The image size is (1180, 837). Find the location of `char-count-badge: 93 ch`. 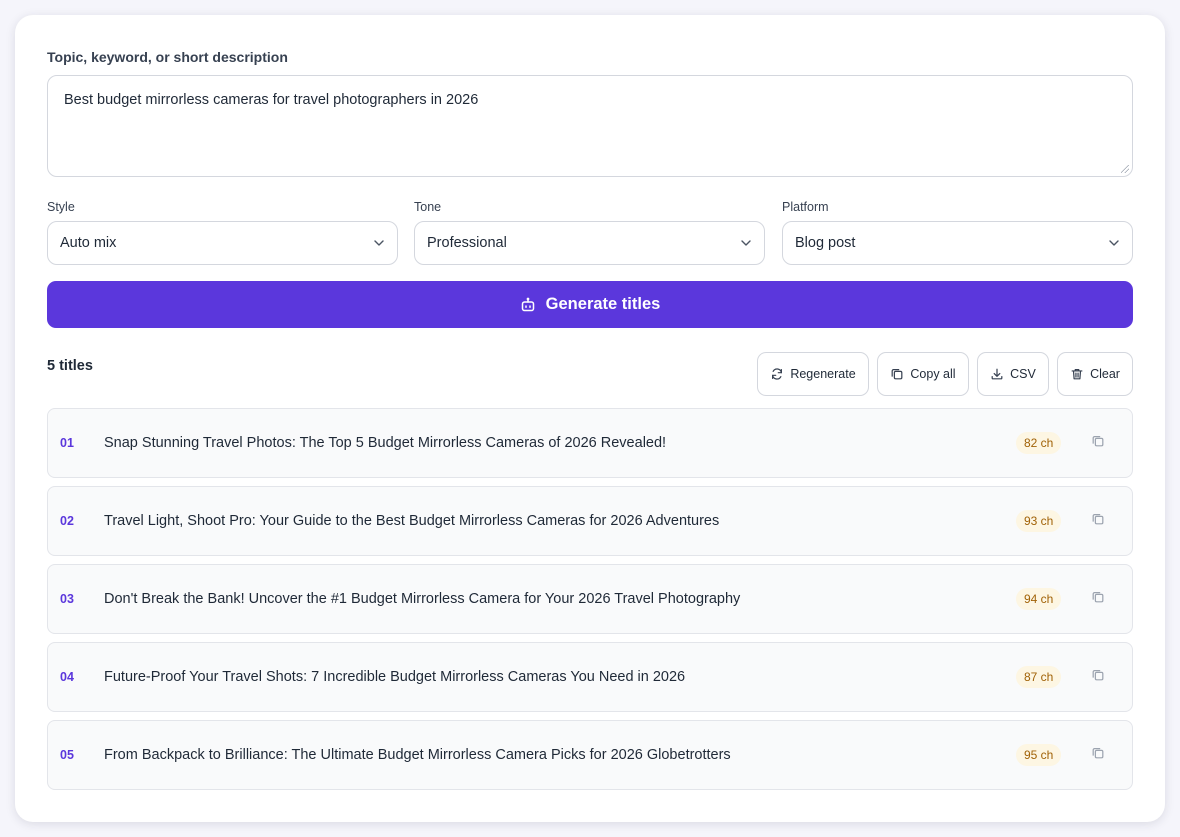

char-count-badge: 93 ch is located at coordinates (1039, 521).